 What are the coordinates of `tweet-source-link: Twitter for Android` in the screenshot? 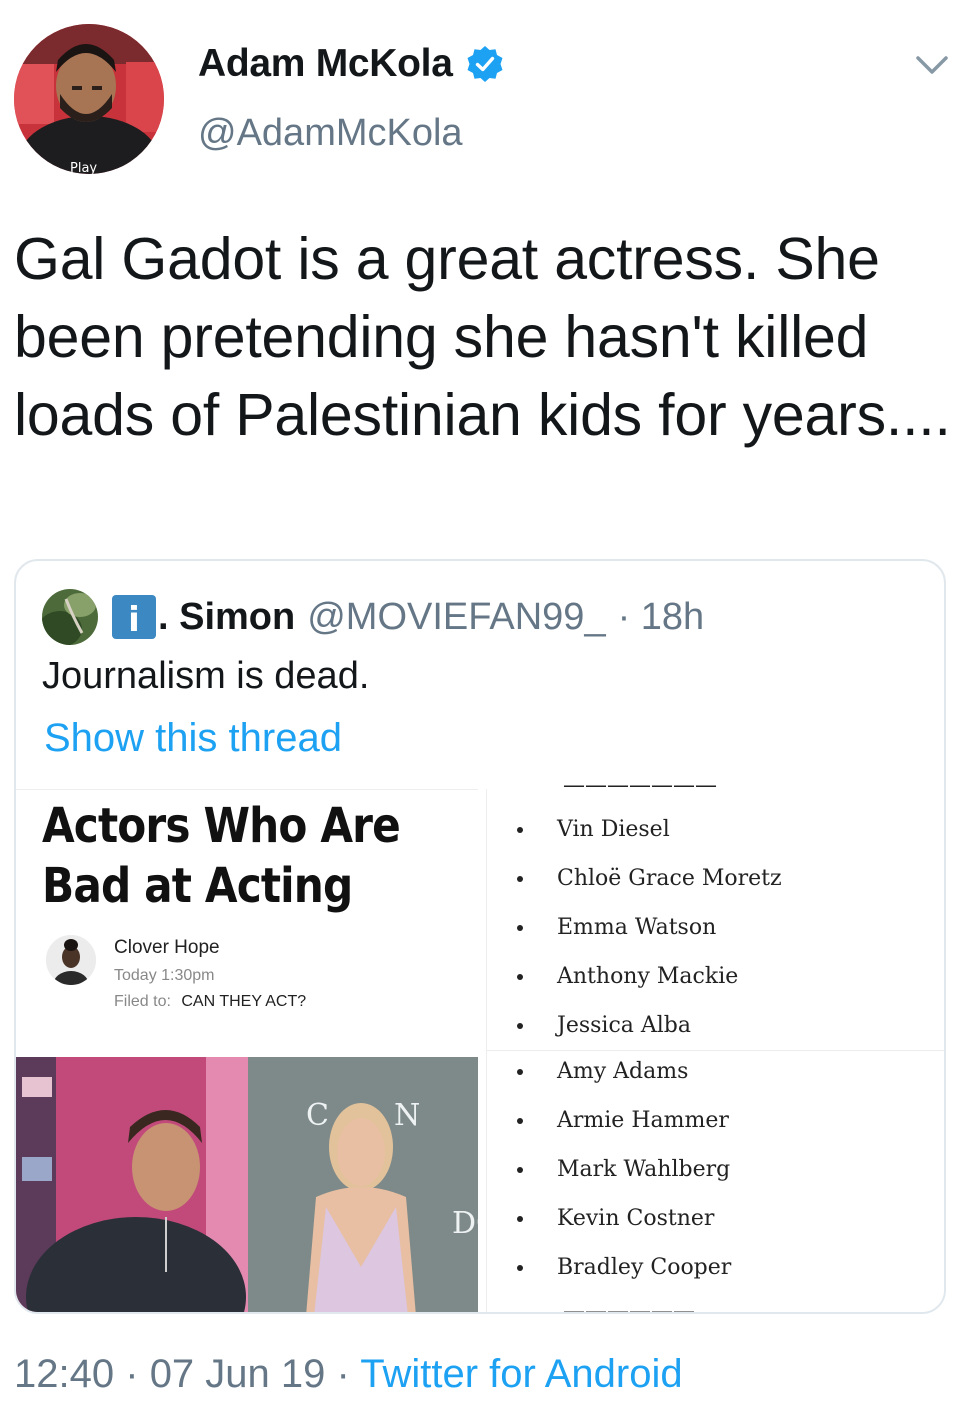 It's located at (521, 1374).